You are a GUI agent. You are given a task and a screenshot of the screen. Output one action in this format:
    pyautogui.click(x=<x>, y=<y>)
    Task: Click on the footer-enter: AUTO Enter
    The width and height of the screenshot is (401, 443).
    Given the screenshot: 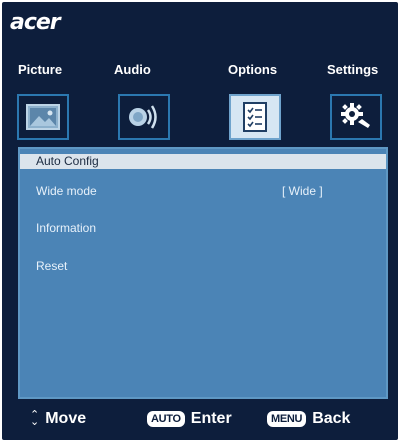 What is the action you would take?
    pyautogui.click(x=189, y=419)
    